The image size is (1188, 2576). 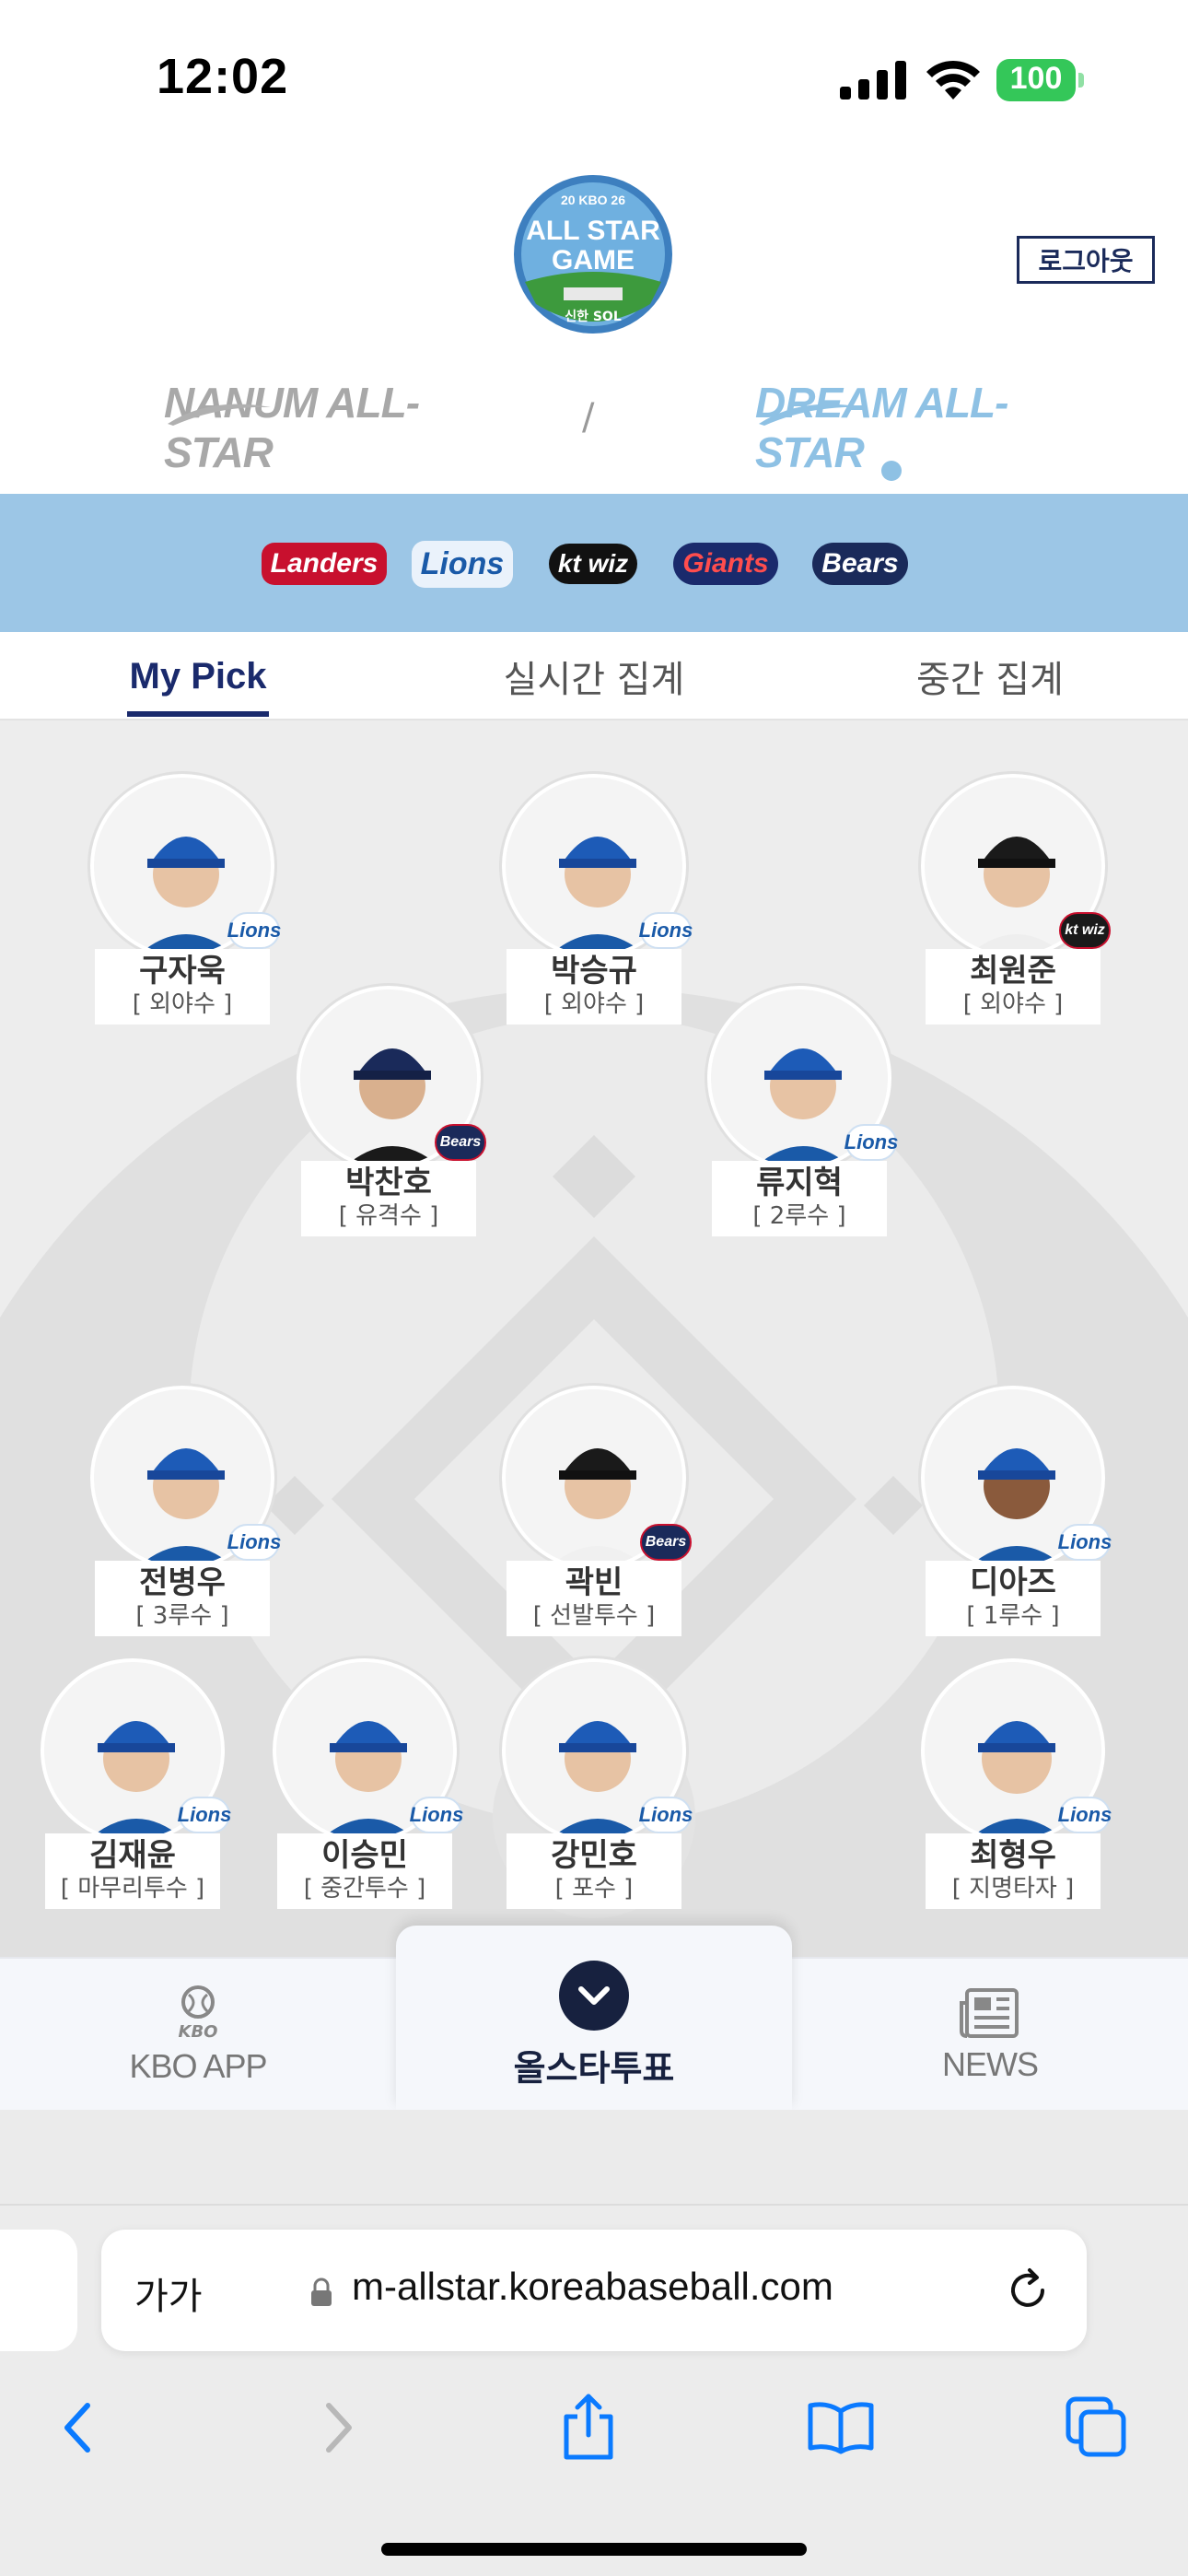 What do you see at coordinates (594, 2549) in the screenshot?
I see `home-indicator` at bounding box center [594, 2549].